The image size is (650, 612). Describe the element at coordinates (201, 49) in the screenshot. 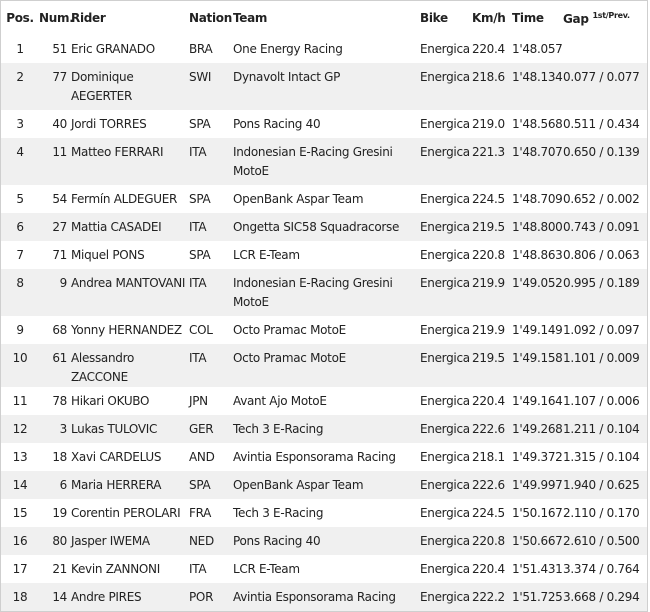

I see `cell-nation: BRA` at that location.